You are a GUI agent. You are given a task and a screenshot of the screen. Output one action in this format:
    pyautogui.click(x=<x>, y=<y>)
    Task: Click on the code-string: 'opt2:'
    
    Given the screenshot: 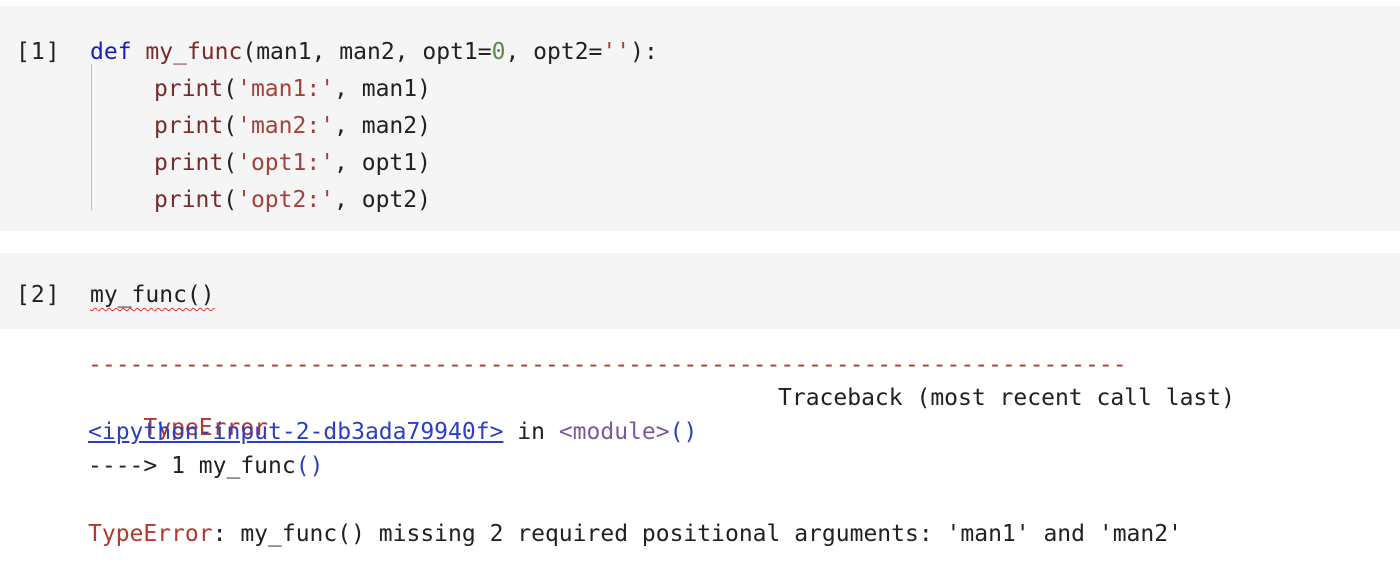 What is the action you would take?
    pyautogui.click(x=286, y=200)
    